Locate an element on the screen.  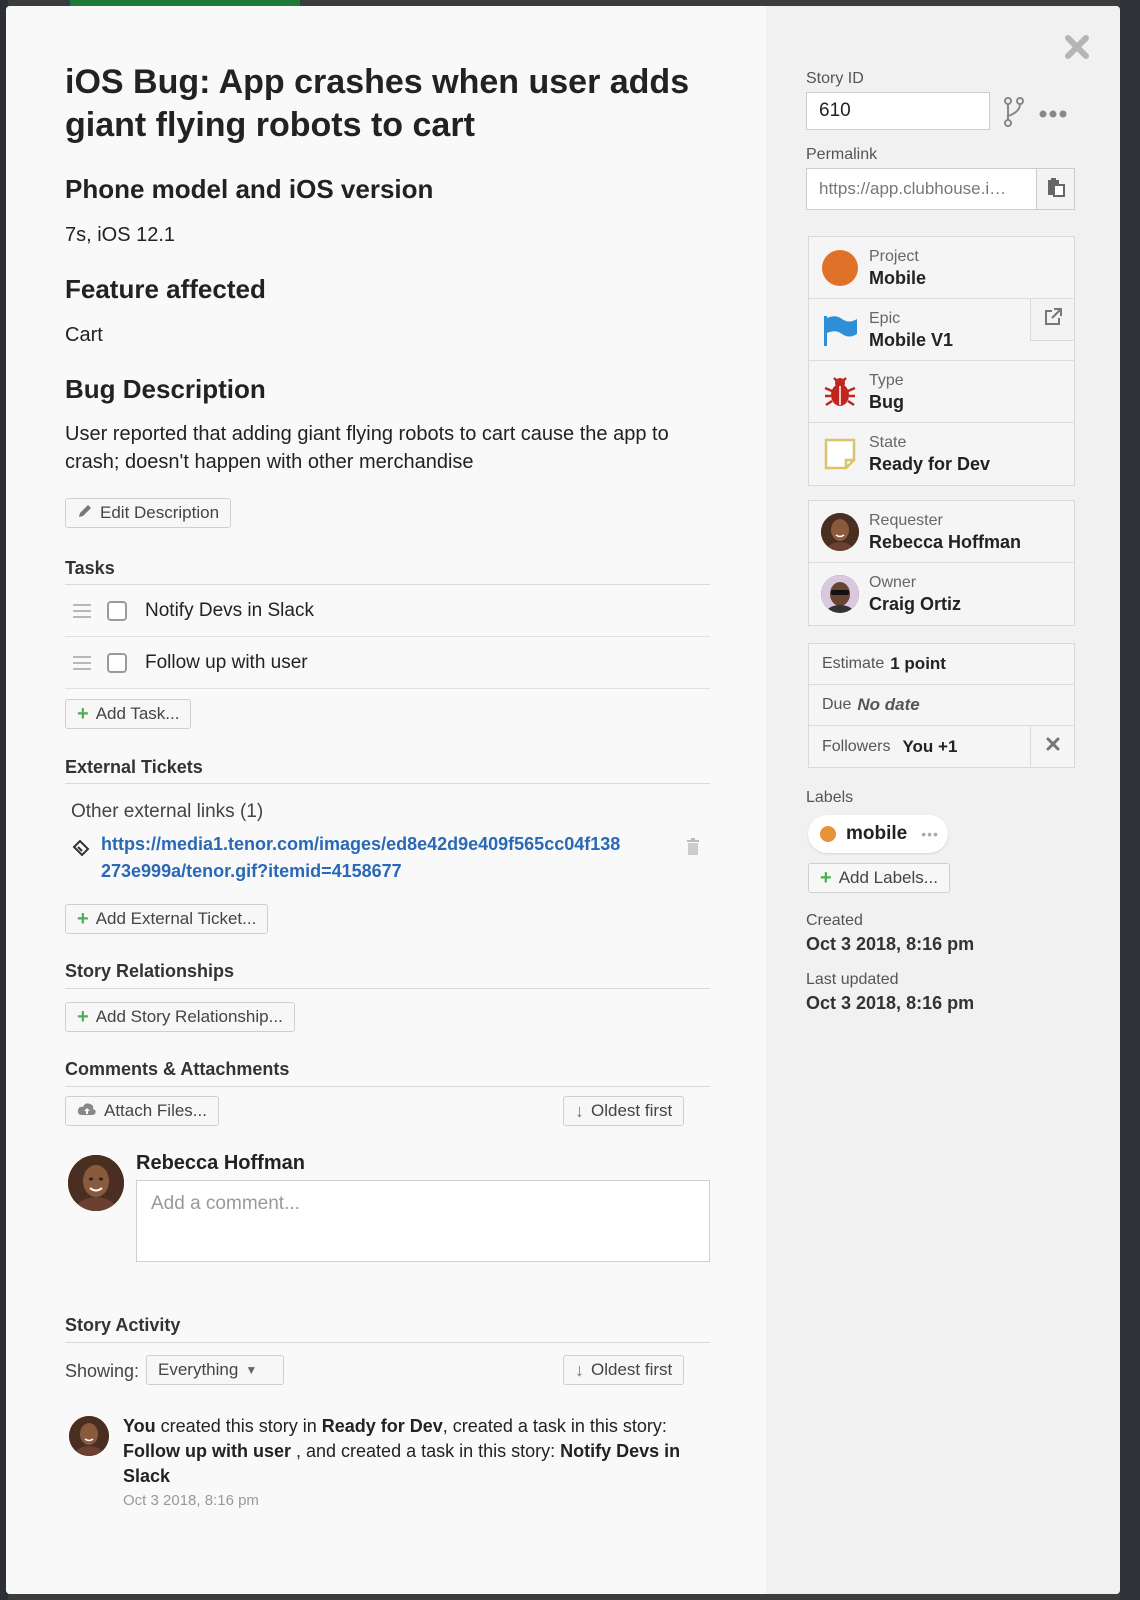
owner-row: Owner Craig Ortiz is located at coordinates (941, 594).